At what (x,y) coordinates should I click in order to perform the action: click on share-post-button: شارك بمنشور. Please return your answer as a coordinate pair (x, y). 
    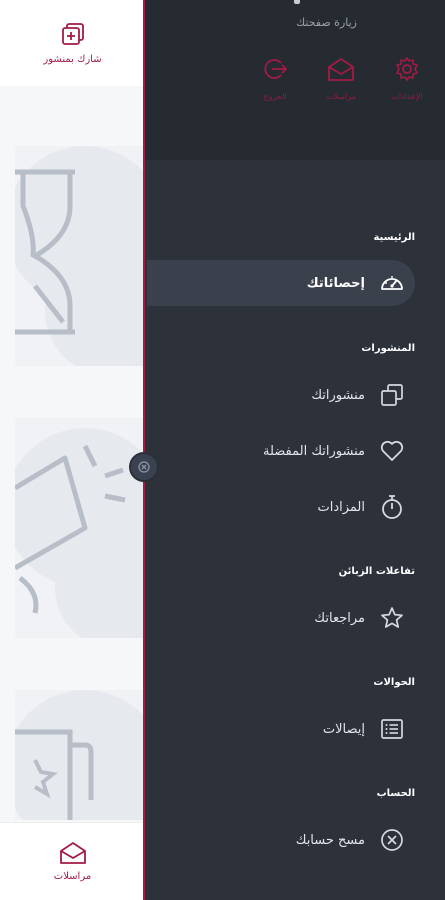
    Looking at the image, I should click on (72, 43).